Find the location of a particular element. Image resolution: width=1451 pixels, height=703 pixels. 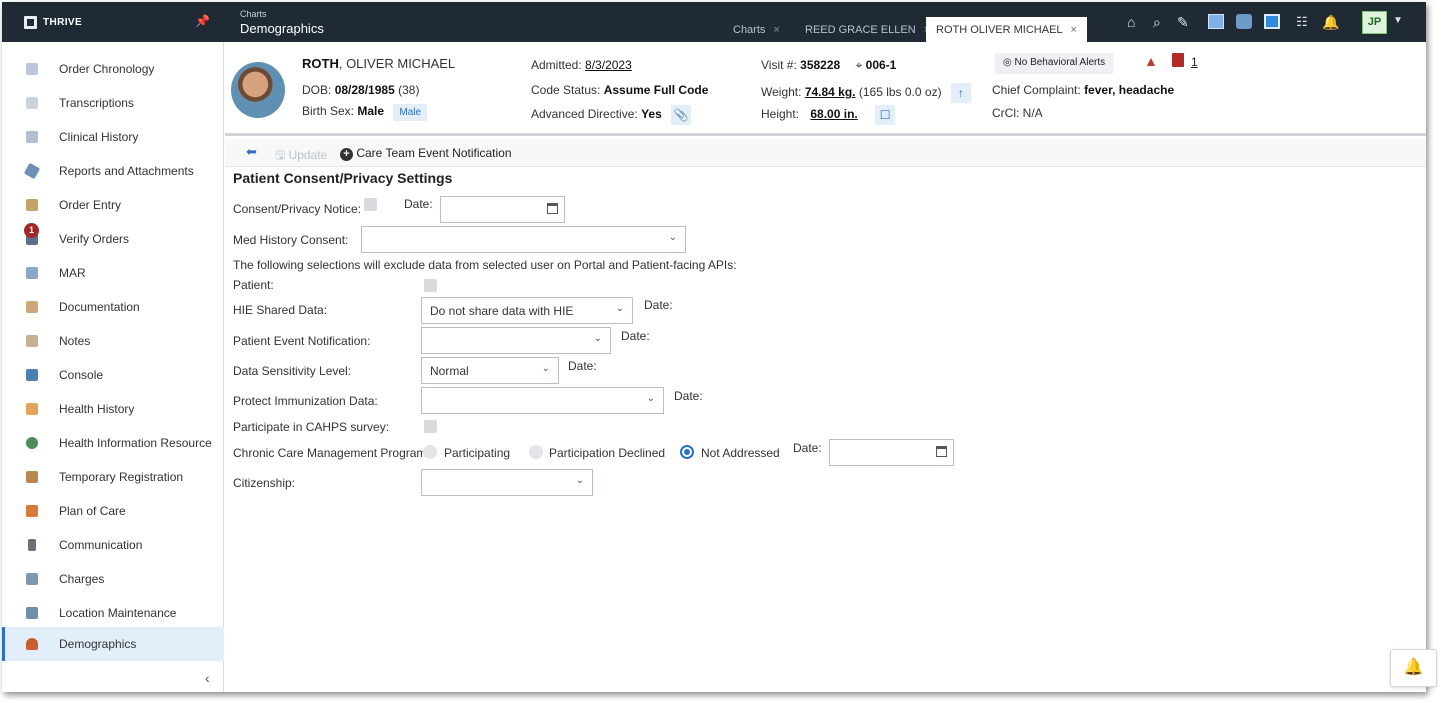

room-value: 006-1 is located at coordinates (881, 65).